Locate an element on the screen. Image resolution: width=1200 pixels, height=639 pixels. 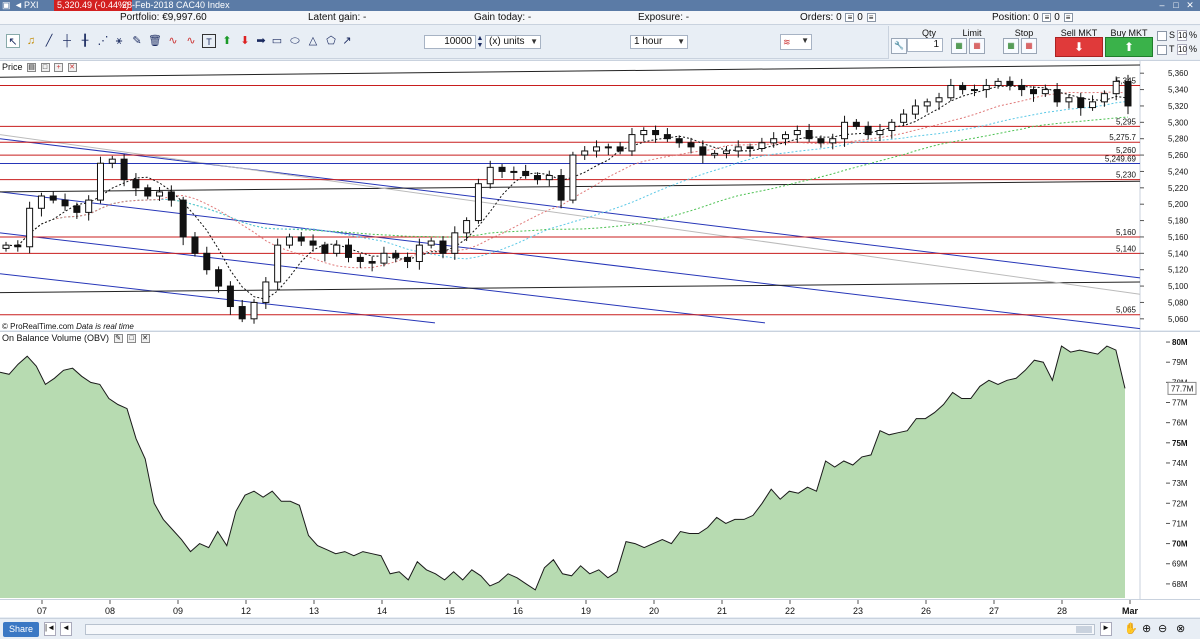
triangle-tool-icon: △ is located at coordinates (313, 41).